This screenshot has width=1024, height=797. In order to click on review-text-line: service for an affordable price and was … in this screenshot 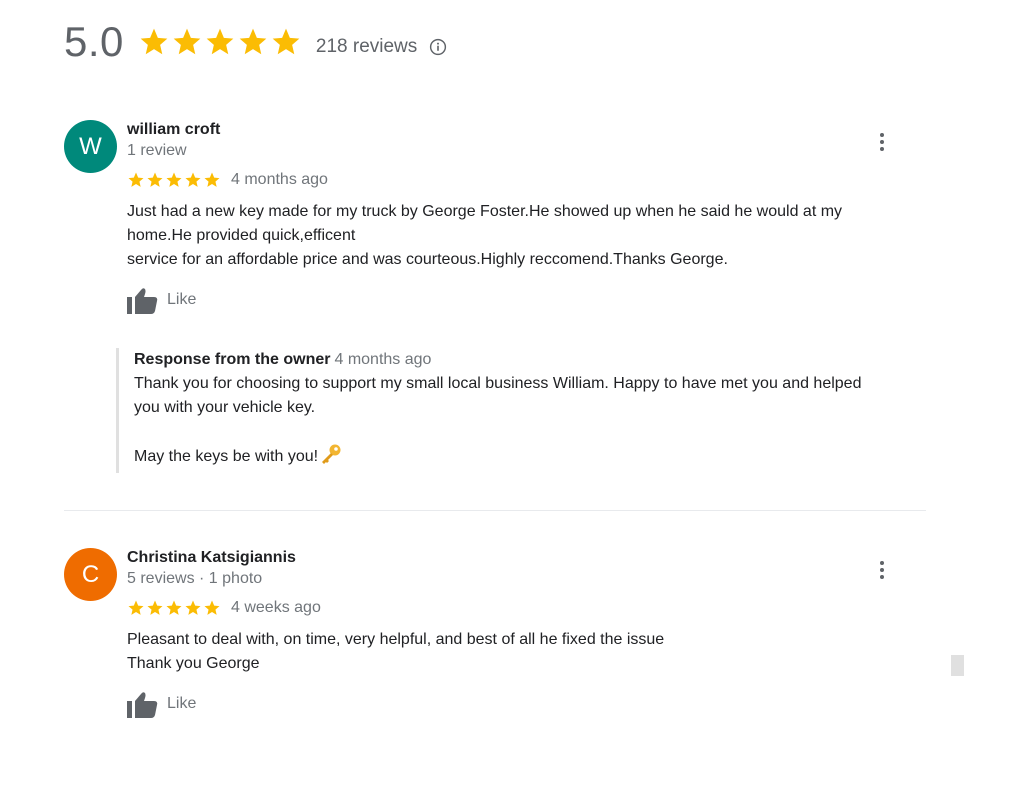, I will do `click(427, 259)`.